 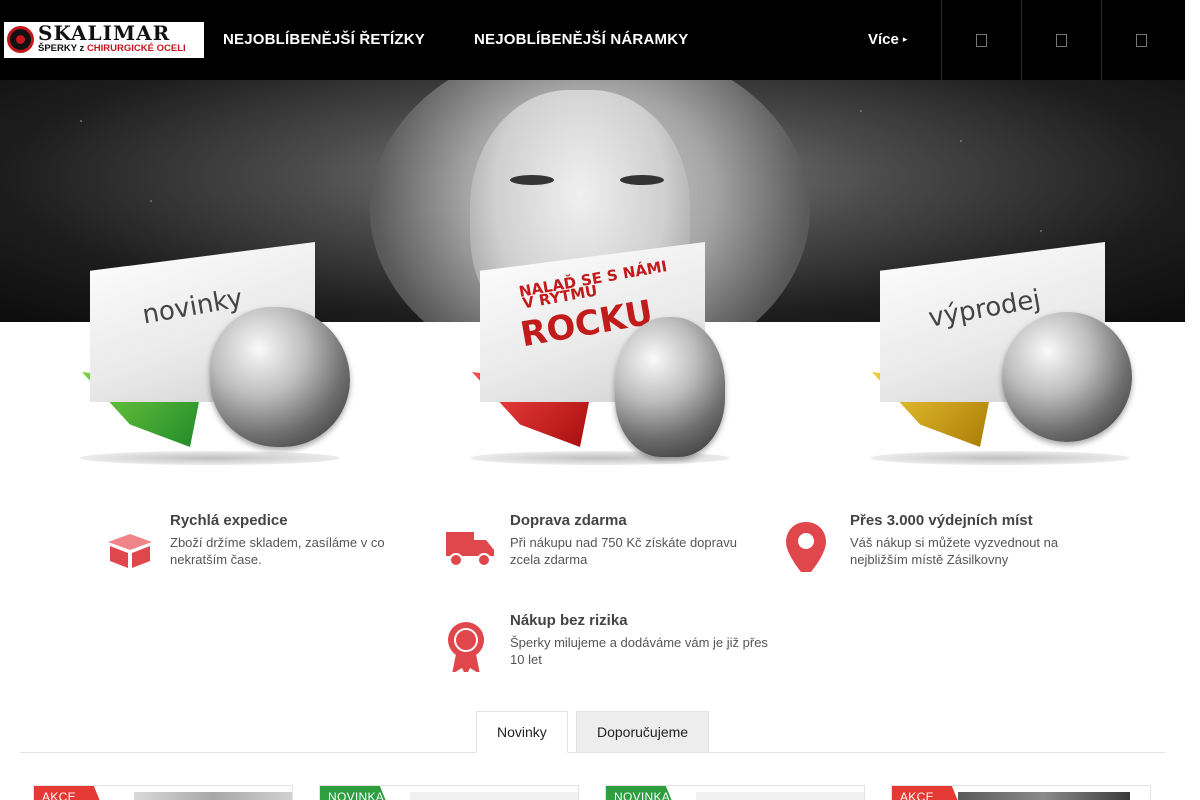 I want to click on feature-title: Přes 3.000 výdejních míst, so click(x=941, y=520).